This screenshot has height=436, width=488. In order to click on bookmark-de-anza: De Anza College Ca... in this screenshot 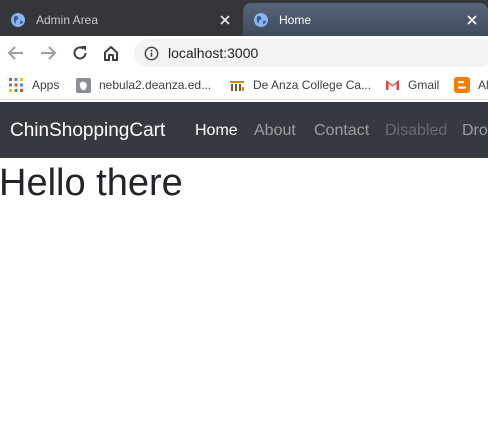, I will do `click(300, 85)`.